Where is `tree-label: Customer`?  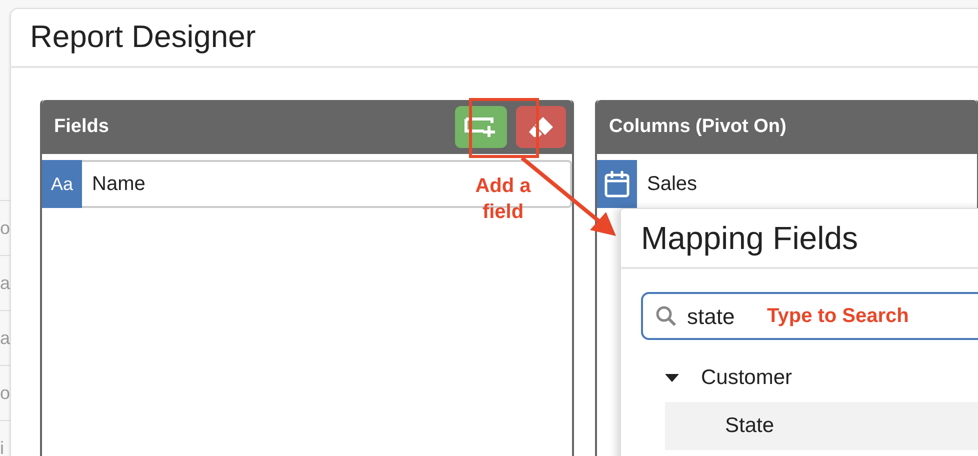 tree-label: Customer is located at coordinates (746, 378).